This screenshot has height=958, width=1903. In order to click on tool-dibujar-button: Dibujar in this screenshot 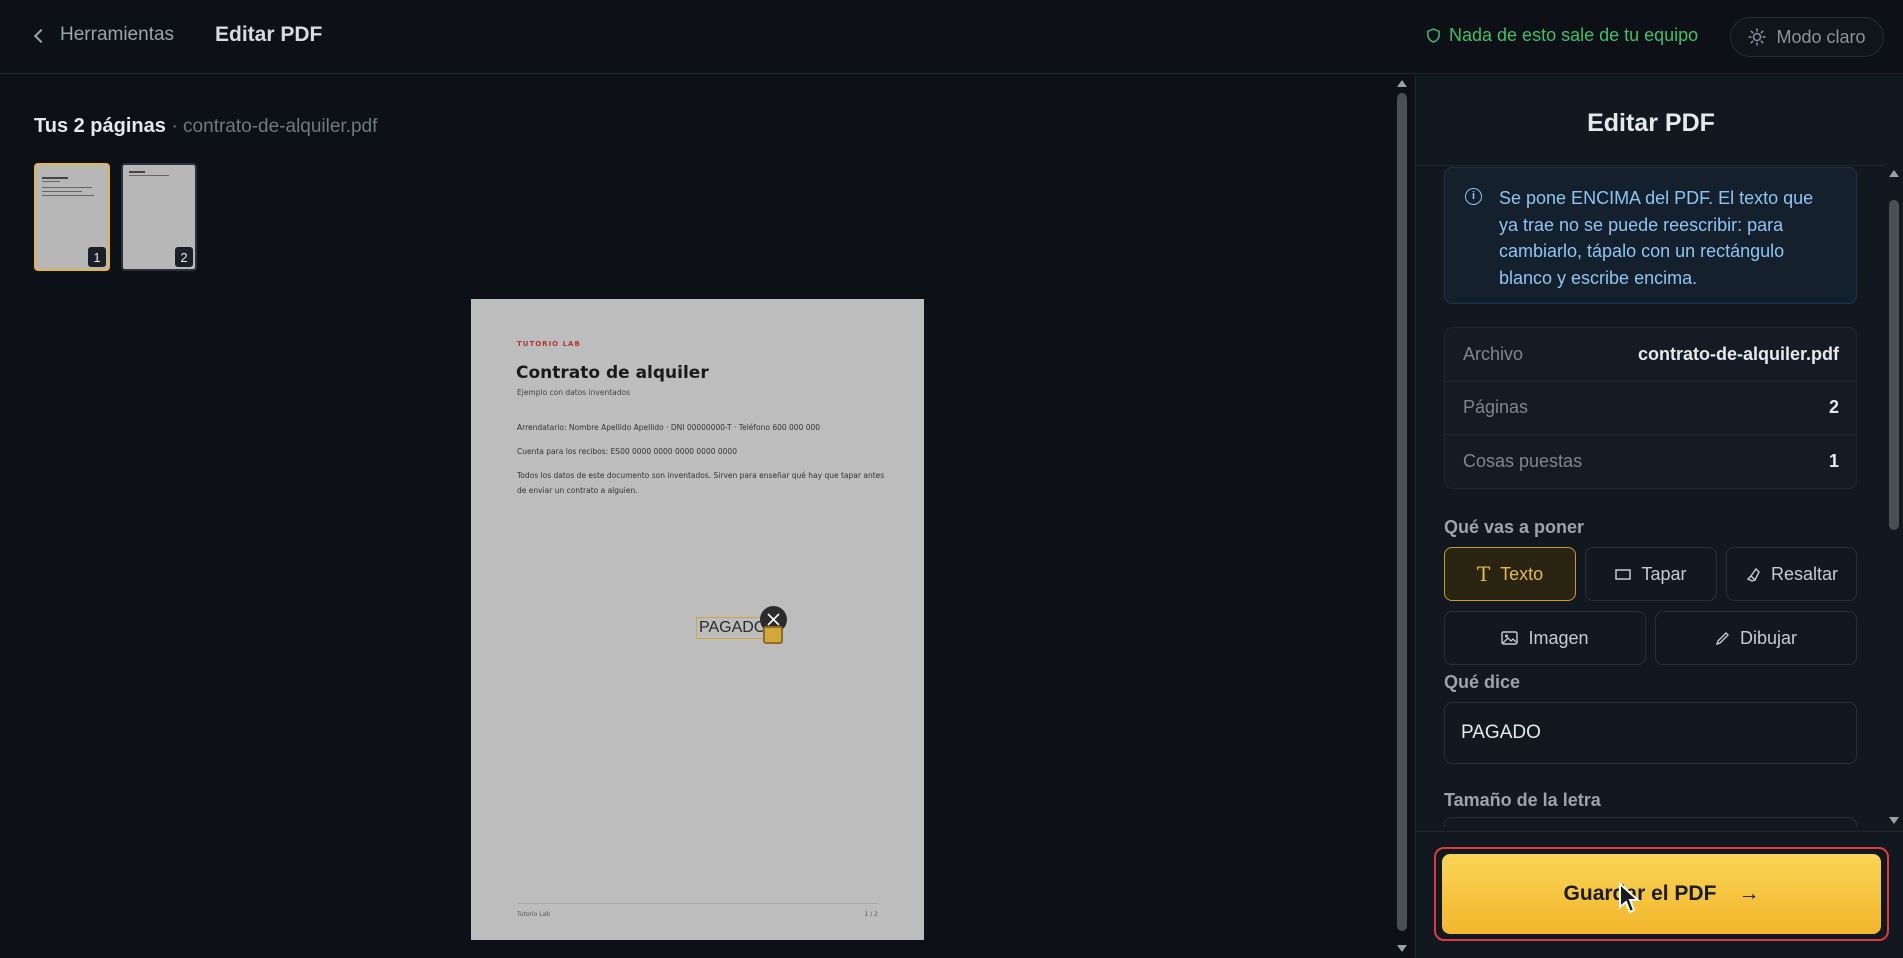, I will do `click(1756, 638)`.